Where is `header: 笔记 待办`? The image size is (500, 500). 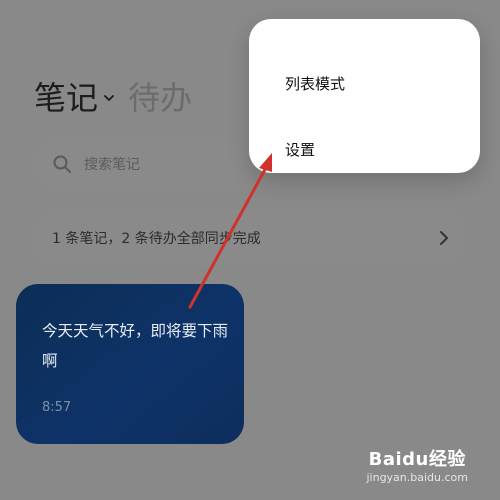 header: 笔记 待办 is located at coordinates (113, 98).